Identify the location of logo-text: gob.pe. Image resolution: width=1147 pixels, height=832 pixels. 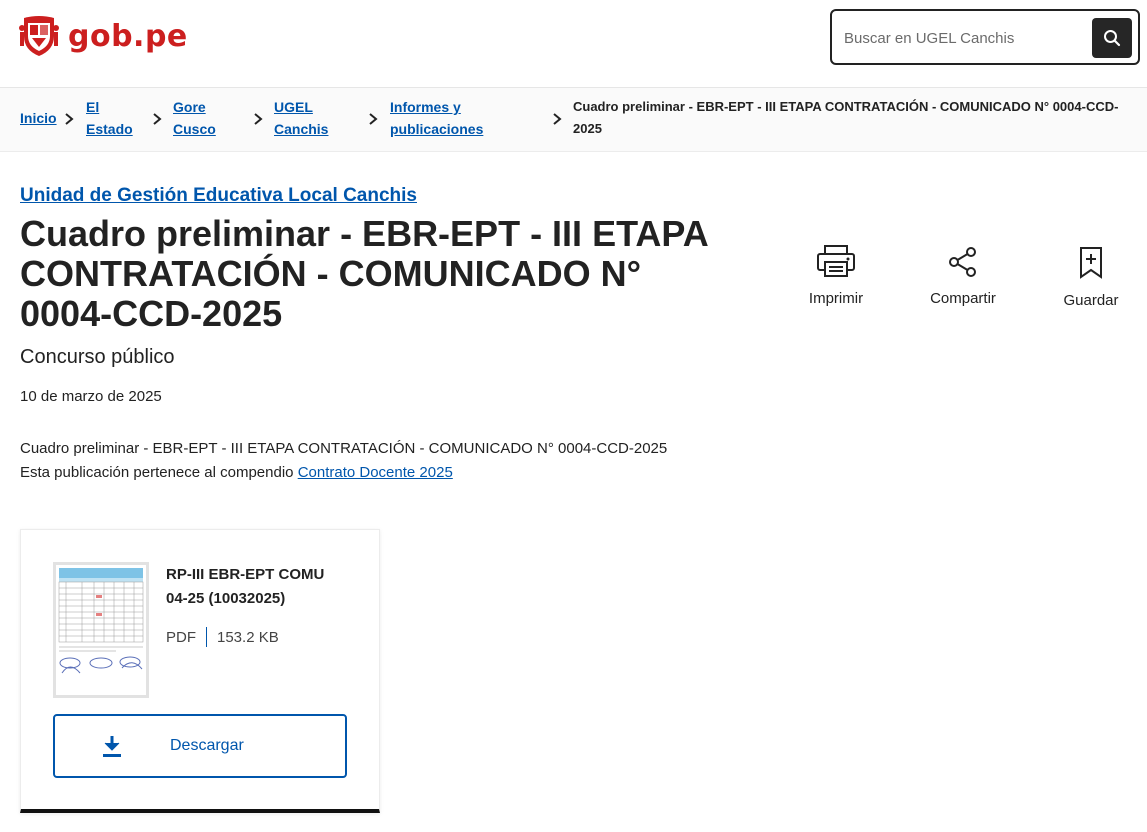
(128, 36).